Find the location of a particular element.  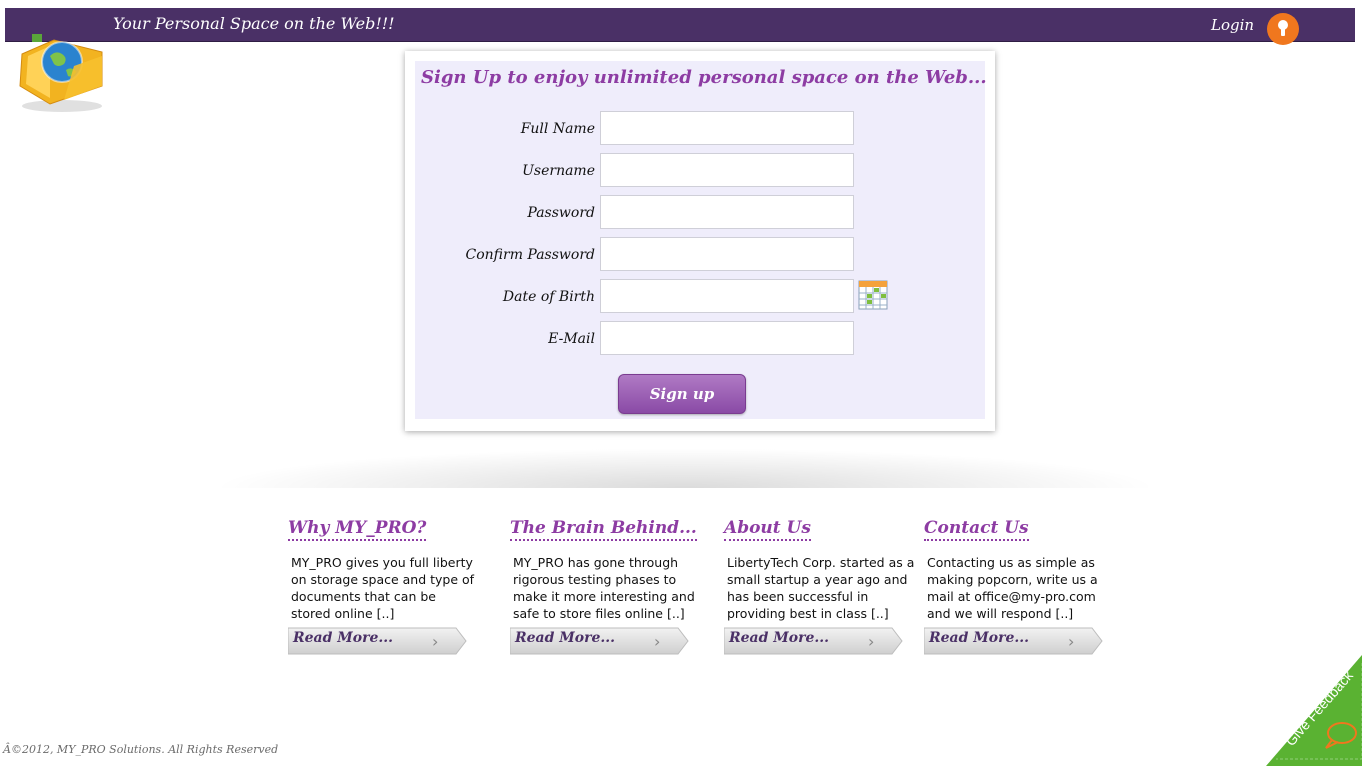

give-feedback-tab: Give Feedback is located at coordinates (1312, 710).